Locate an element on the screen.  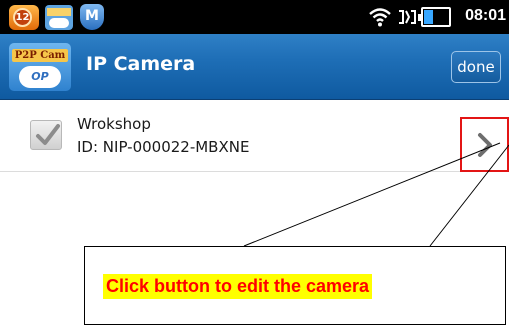
callout-text: Click button to edit the camera is located at coordinates (238, 286).